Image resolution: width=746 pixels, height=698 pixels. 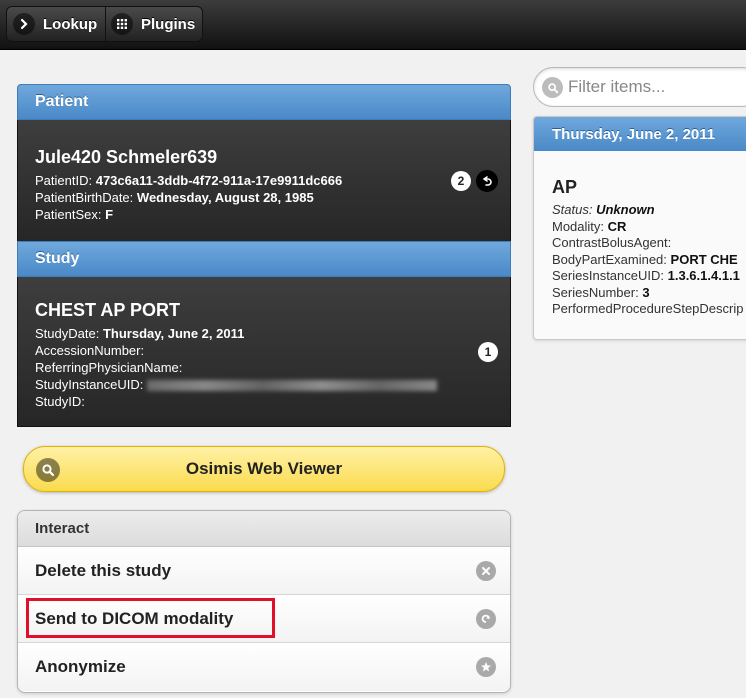 I want to click on series-status-line: Status: Unknown, so click(x=603, y=209).